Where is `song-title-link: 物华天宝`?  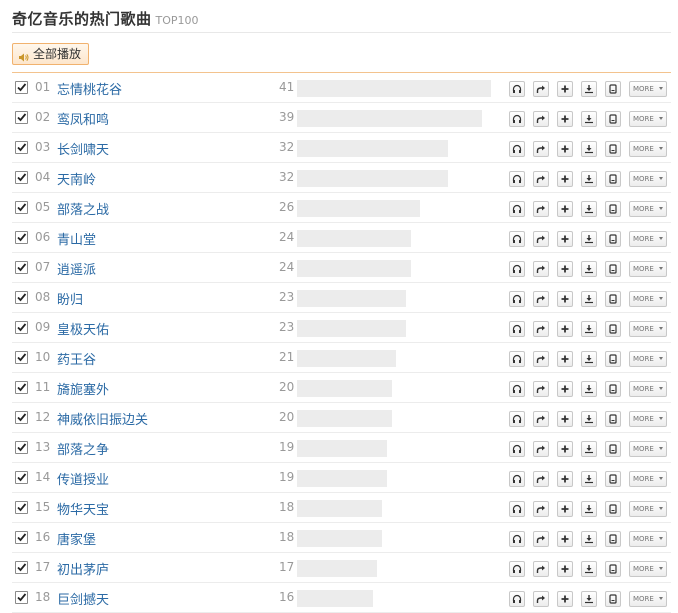
song-title-link: 物华天宝 is located at coordinates (83, 508).